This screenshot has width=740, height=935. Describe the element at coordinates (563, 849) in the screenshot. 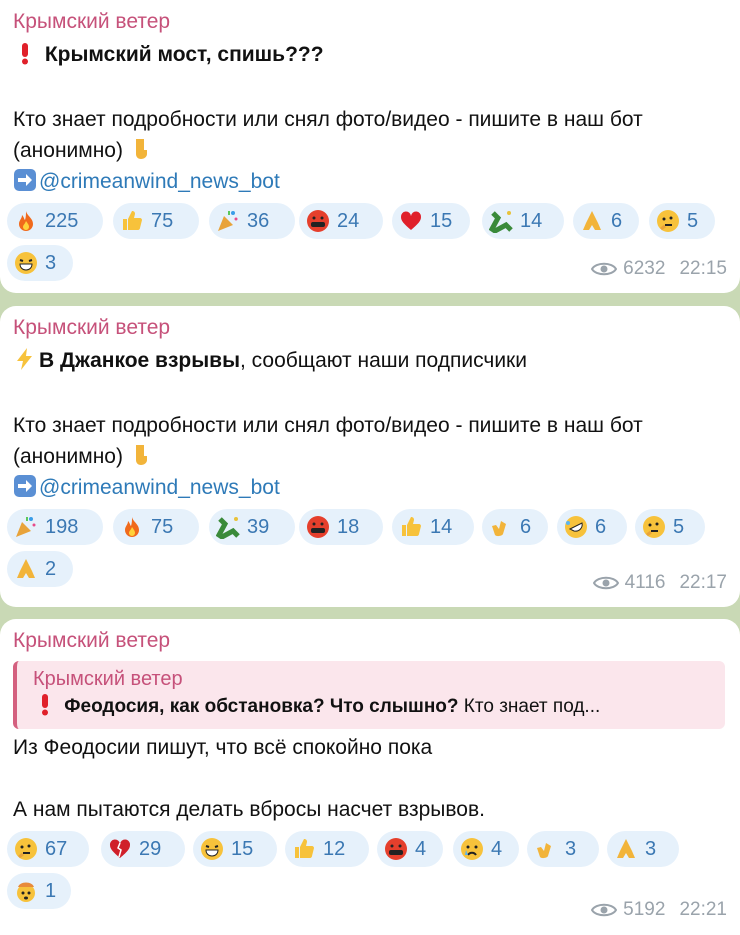

I see `reaction-clapping: 3` at that location.